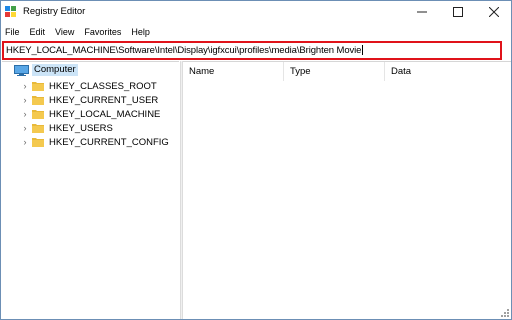 This screenshot has width=512, height=320. What do you see at coordinates (10, 11) in the screenshot?
I see `registry-editor-icon` at bounding box center [10, 11].